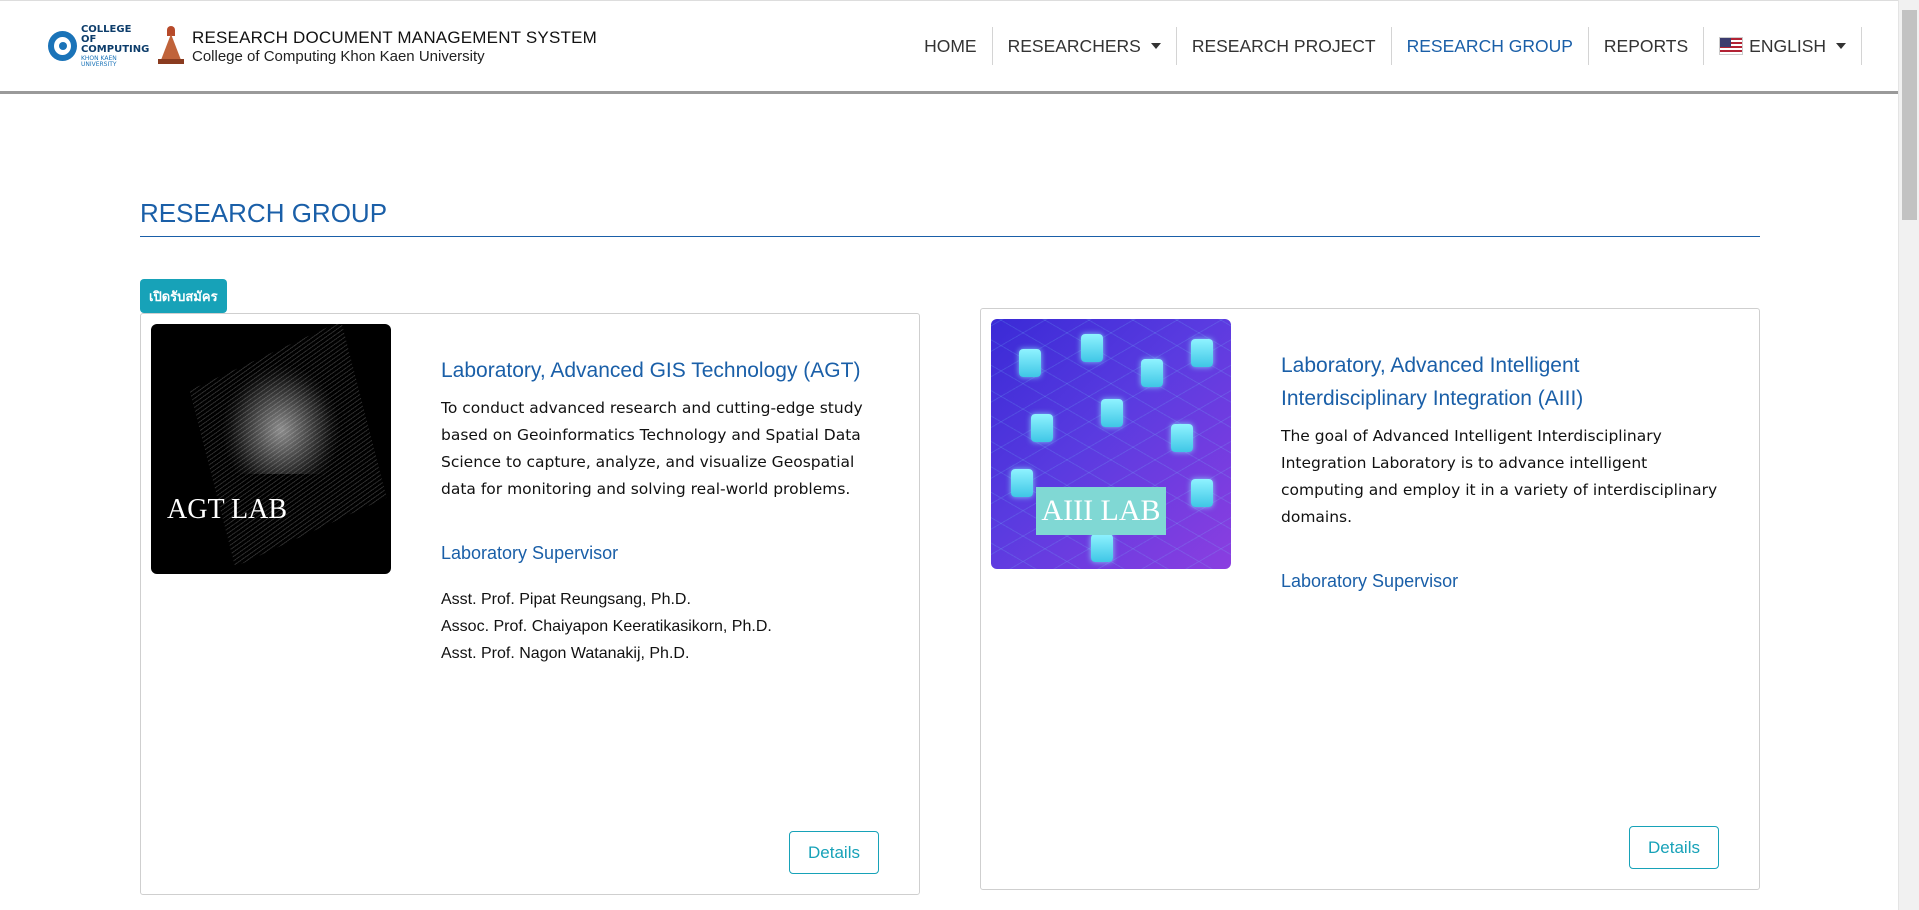 The image size is (1919, 910). I want to click on logo-text-line2: COMPUTING, so click(115, 49).